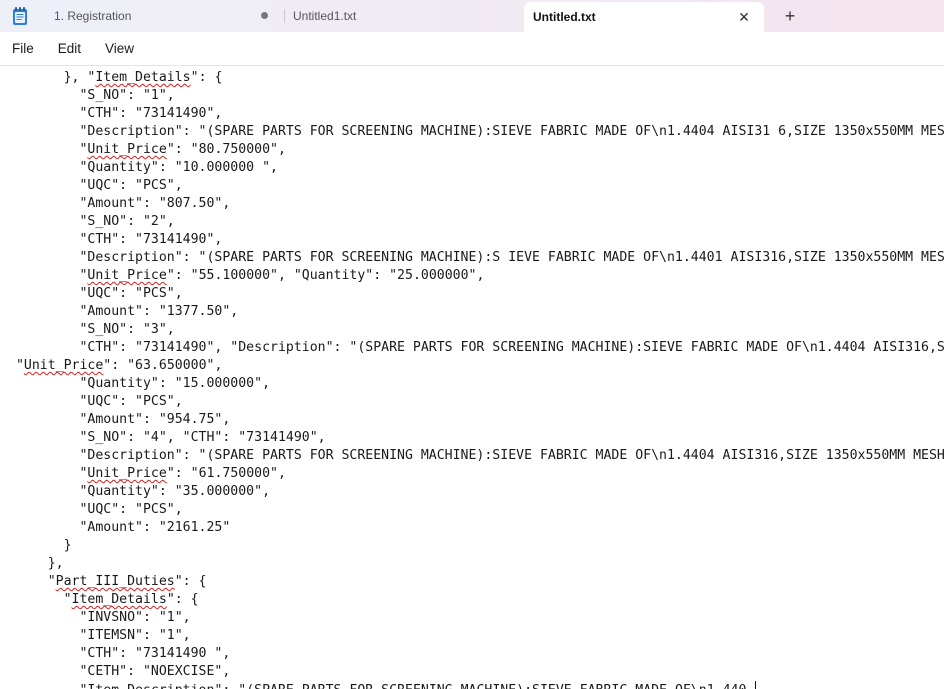  Describe the element at coordinates (325, 16) in the screenshot. I see `tab-label: Untitled1.txt` at that location.